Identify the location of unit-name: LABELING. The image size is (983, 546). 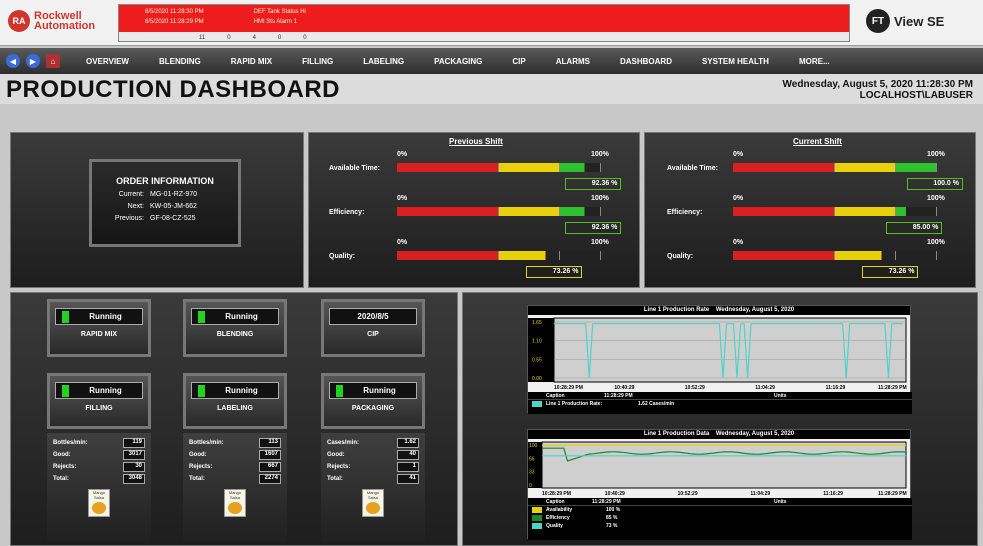
(235, 408).